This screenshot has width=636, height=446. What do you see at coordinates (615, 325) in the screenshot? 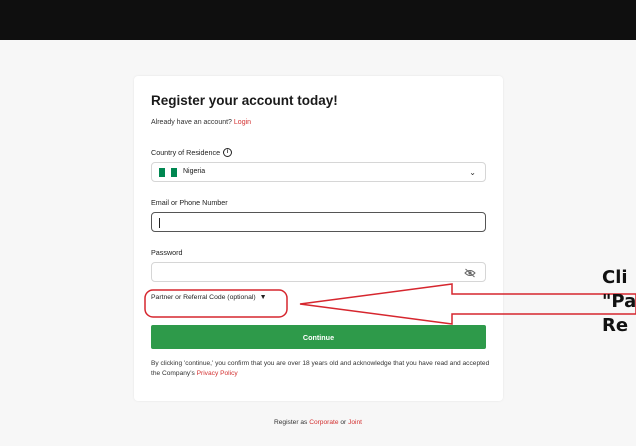
I see `callout-line-3: Re` at bounding box center [615, 325].